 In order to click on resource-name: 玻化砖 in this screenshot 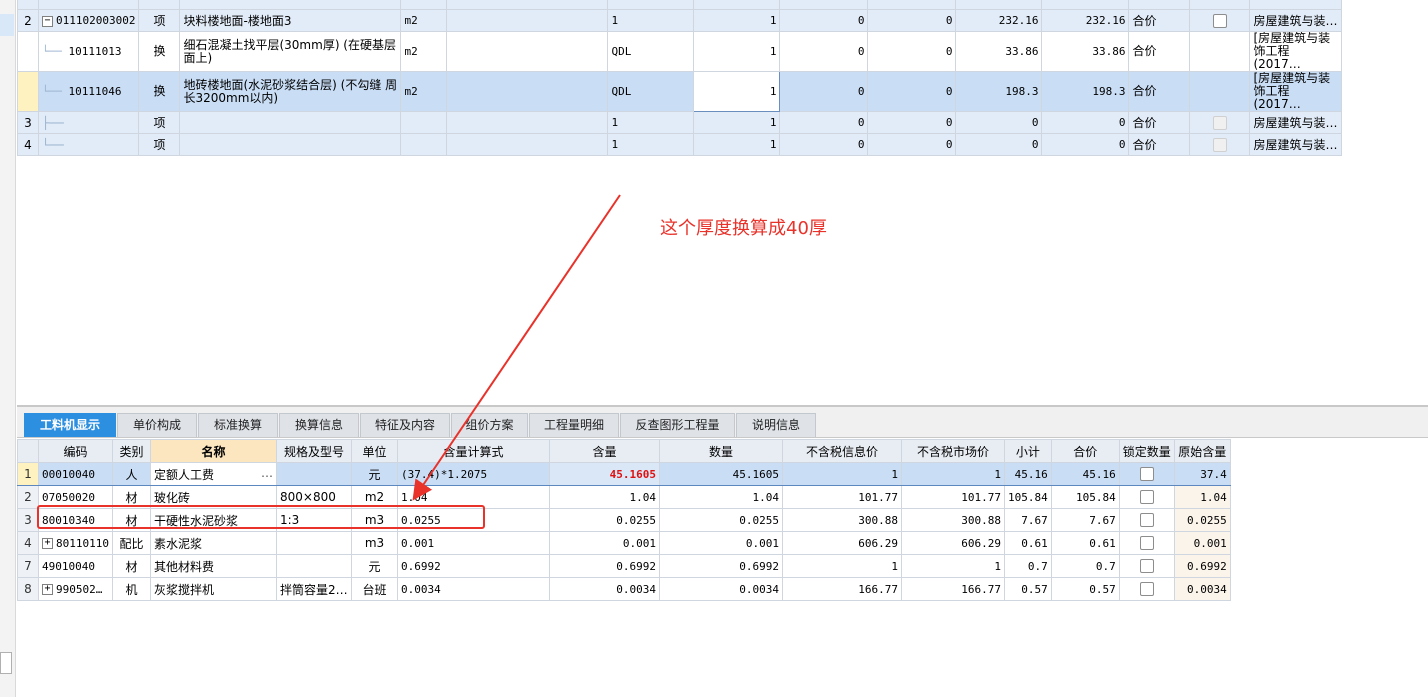, I will do `click(213, 497)`.